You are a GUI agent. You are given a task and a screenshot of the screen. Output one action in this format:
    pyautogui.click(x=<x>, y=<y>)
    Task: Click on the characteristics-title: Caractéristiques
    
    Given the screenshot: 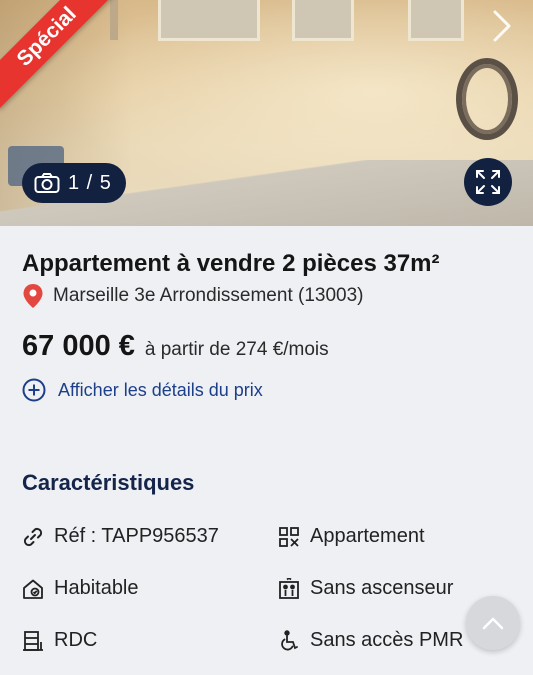 What is the action you would take?
    pyautogui.click(x=108, y=482)
    